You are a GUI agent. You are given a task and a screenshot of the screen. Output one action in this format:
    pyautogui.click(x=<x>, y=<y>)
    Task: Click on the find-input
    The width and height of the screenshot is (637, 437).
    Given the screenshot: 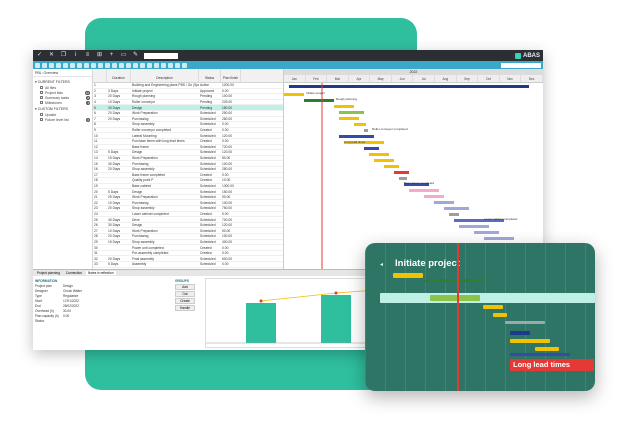 What is the action you would take?
    pyautogui.click(x=521, y=65)
    